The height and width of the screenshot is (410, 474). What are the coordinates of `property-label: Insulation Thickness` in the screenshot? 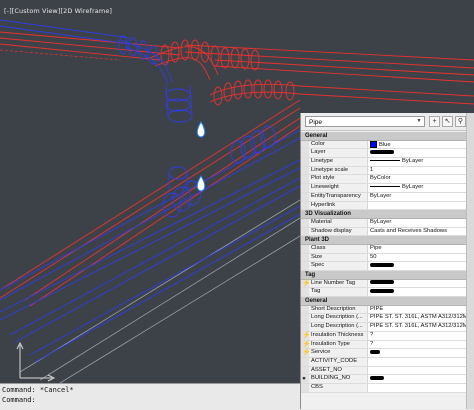 It's located at (337, 334).